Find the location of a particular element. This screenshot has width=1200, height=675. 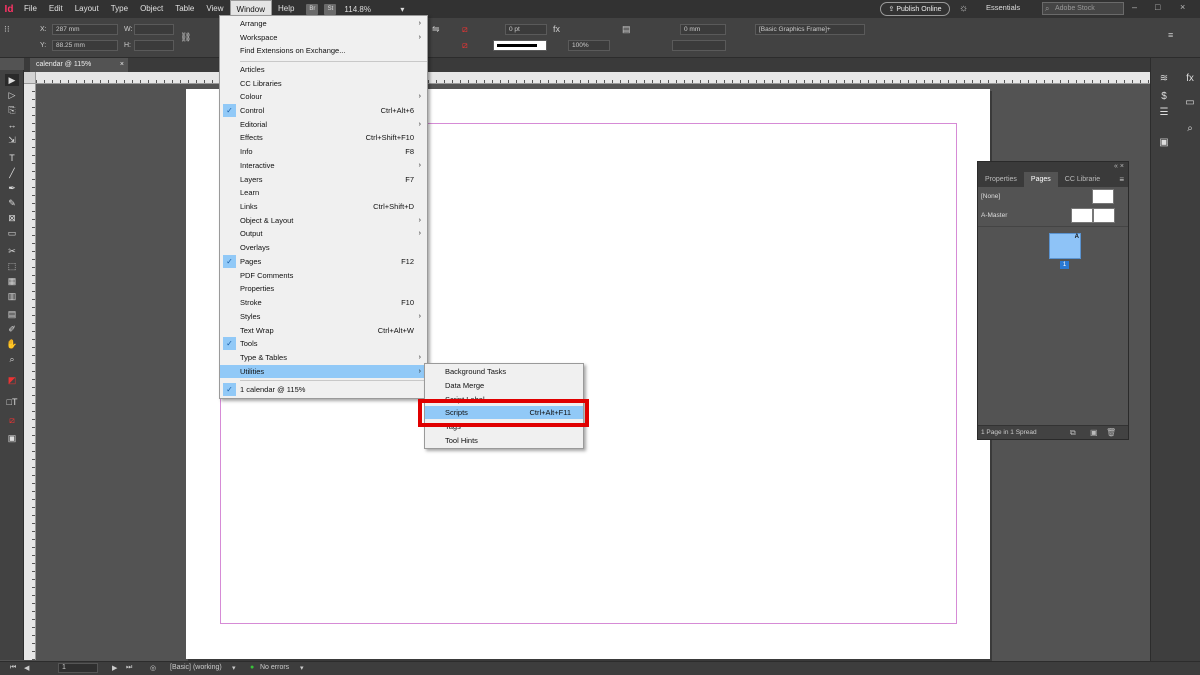

menu-item-type-tables: Type & Tables › is located at coordinates (323, 357).